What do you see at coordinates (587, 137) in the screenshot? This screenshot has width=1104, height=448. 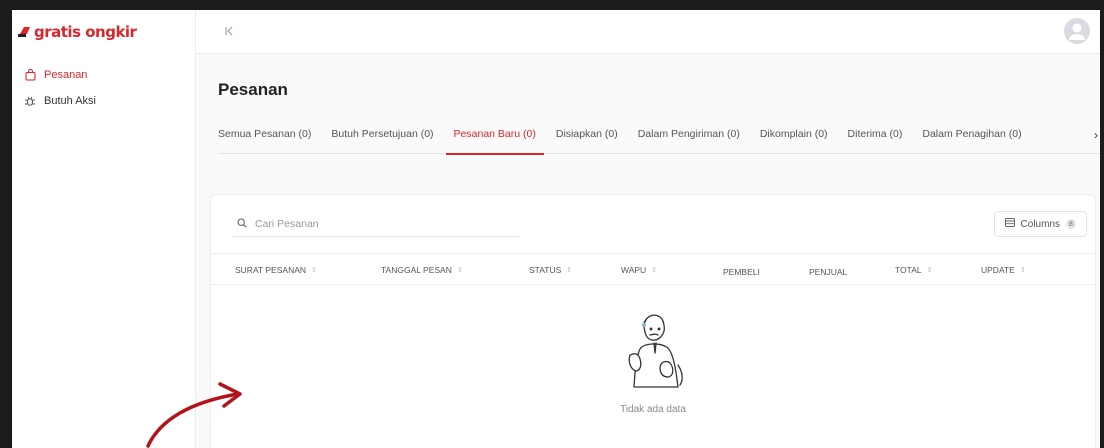 I see `tab-disiapkan: Disiapkan (0)` at bounding box center [587, 137].